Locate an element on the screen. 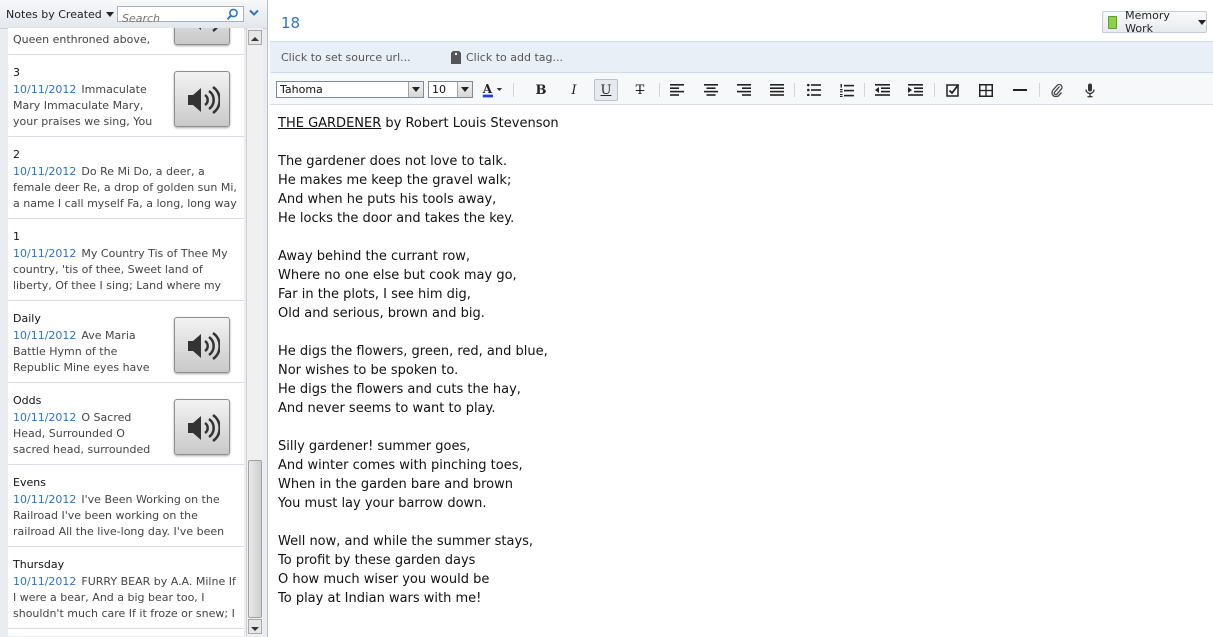  outdent-button is located at coordinates (882, 90).